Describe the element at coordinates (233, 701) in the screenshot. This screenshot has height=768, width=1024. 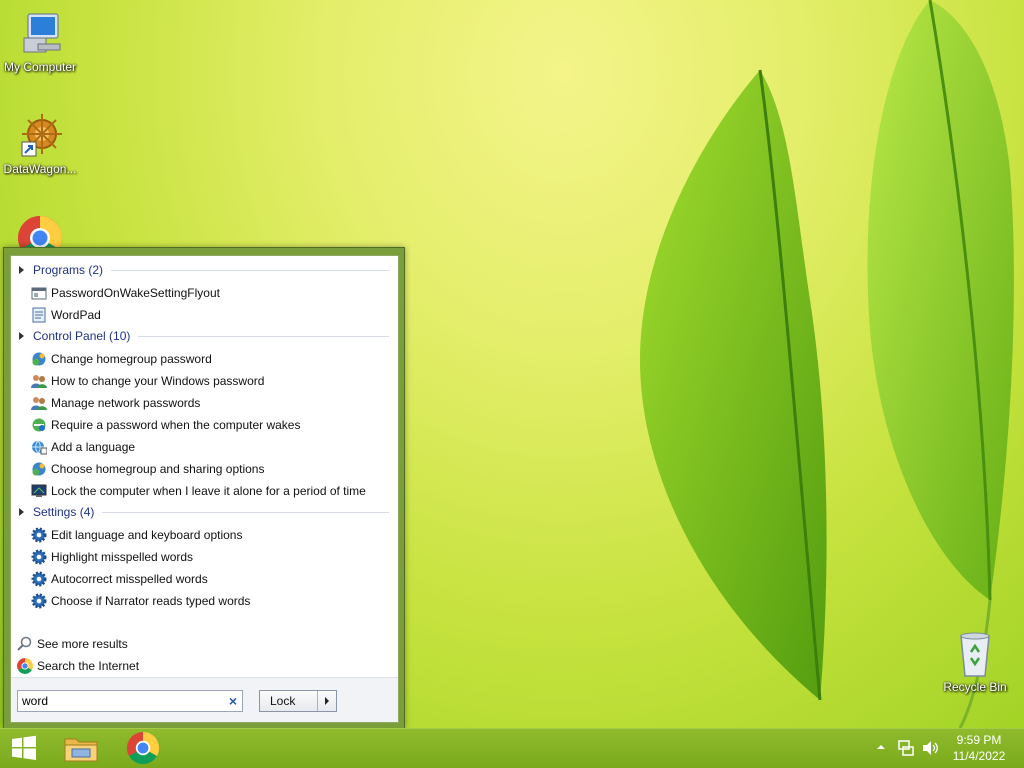
I see `clear-search-icon: ×` at that location.